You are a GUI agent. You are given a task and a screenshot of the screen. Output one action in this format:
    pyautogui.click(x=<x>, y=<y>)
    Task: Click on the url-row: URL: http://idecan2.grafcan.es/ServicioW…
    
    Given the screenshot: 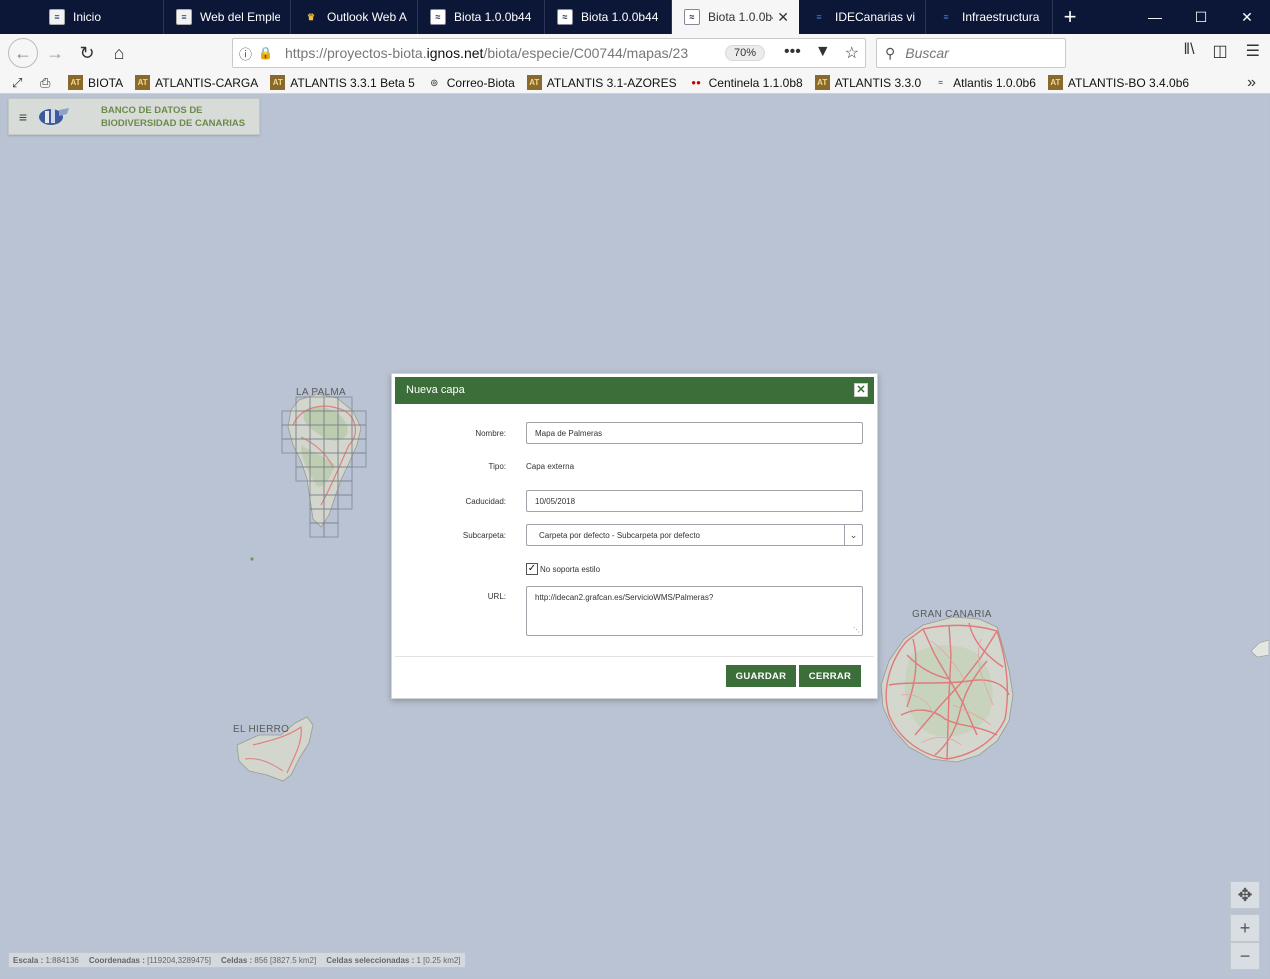 What is the action you would take?
    pyautogui.click(x=635, y=611)
    